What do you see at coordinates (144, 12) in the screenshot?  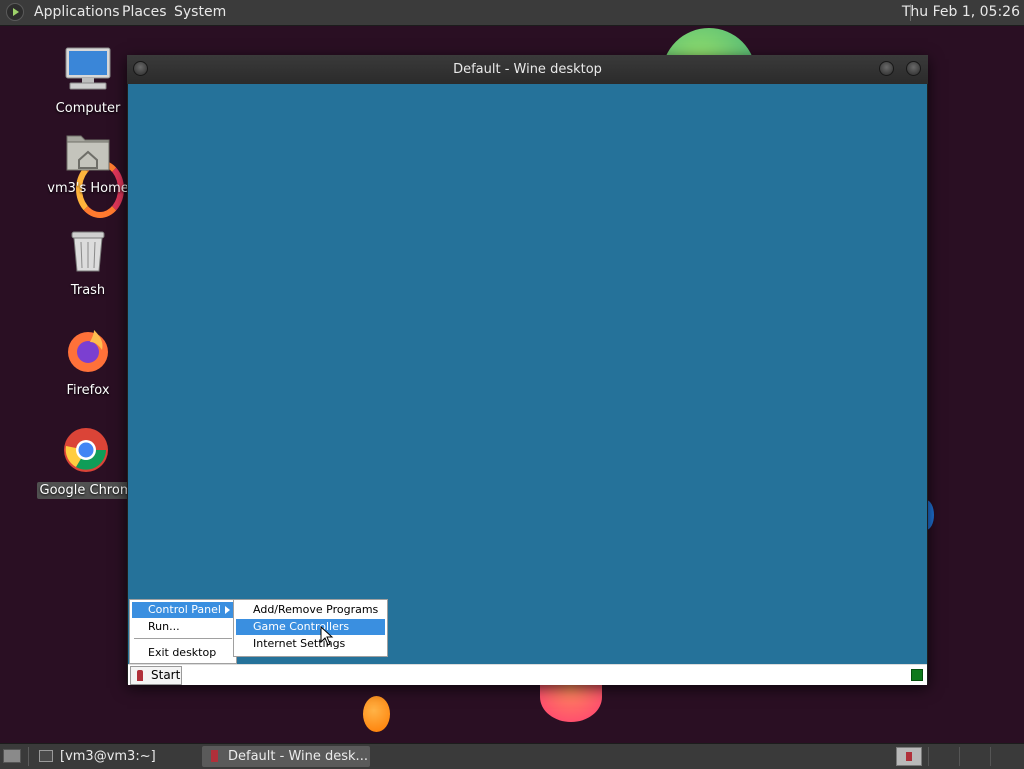 I see `places-menu: Places` at bounding box center [144, 12].